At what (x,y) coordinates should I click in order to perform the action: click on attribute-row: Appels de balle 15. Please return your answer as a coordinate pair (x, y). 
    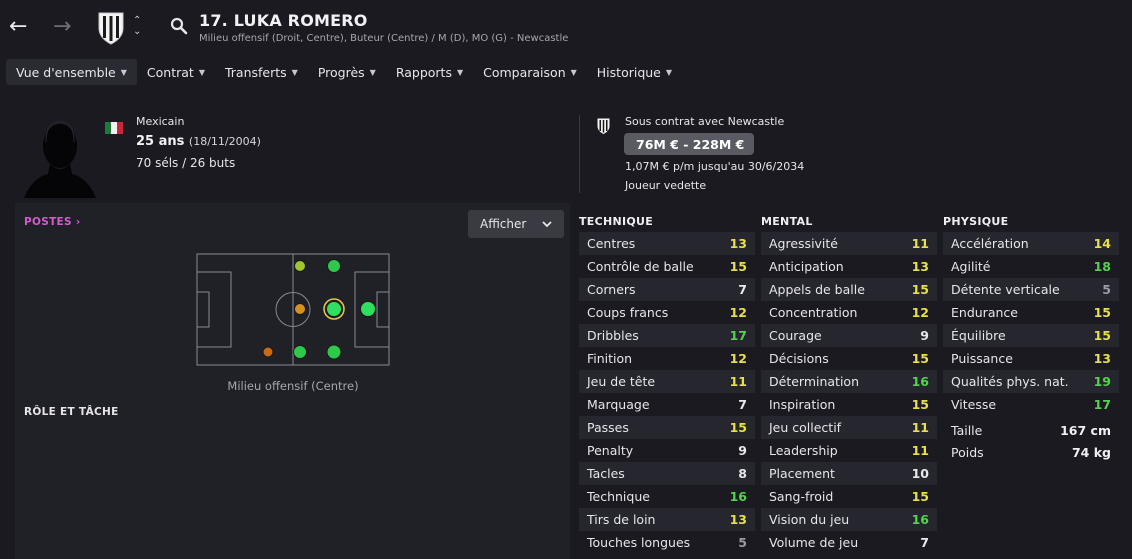
    Looking at the image, I should click on (849, 289).